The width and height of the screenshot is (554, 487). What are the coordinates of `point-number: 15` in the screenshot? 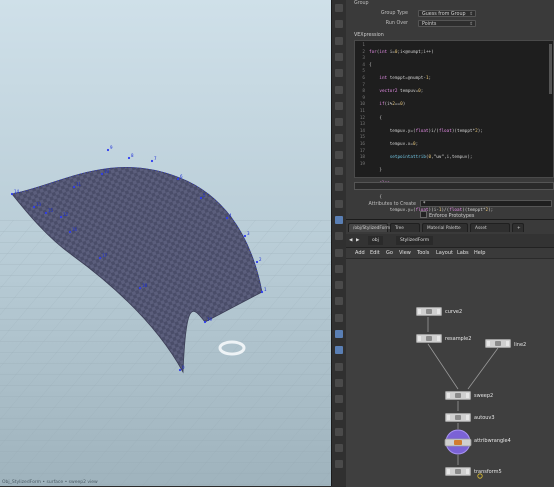 It's located at (51, 210).